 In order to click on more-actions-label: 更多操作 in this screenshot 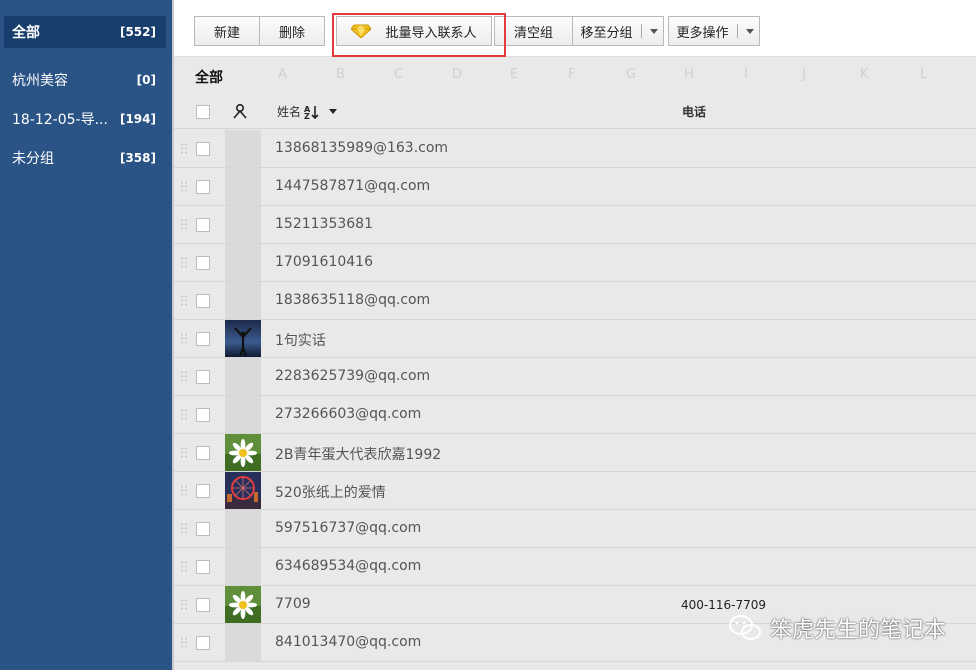, I will do `click(702, 33)`.